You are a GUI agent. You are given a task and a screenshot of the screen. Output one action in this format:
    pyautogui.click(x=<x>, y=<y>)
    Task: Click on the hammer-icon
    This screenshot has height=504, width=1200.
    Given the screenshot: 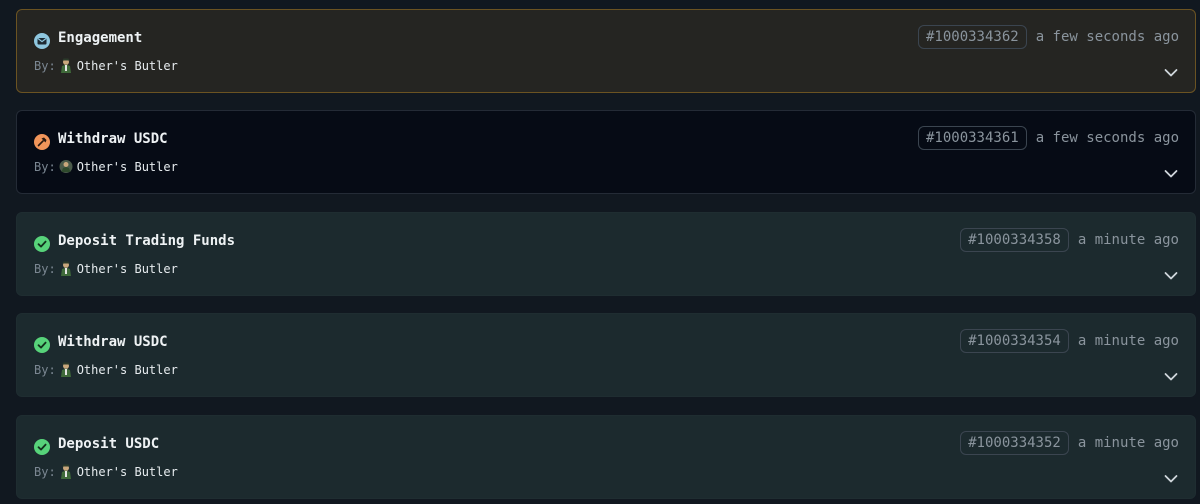 What is the action you would take?
    pyautogui.click(x=42, y=142)
    